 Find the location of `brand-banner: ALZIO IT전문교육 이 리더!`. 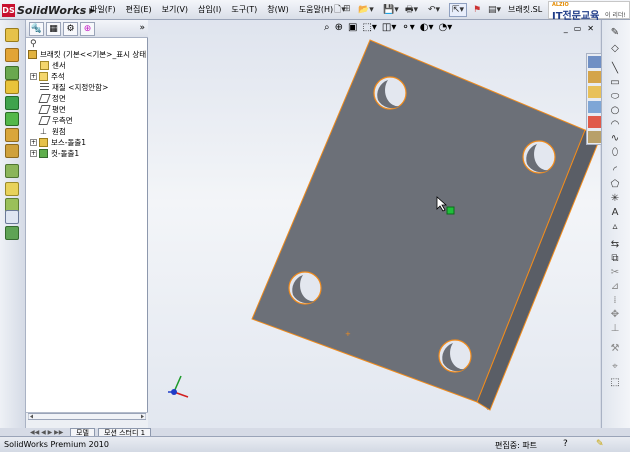

brand-banner: ALZIO IT전문교육 이 리더! is located at coordinates (589, 11).